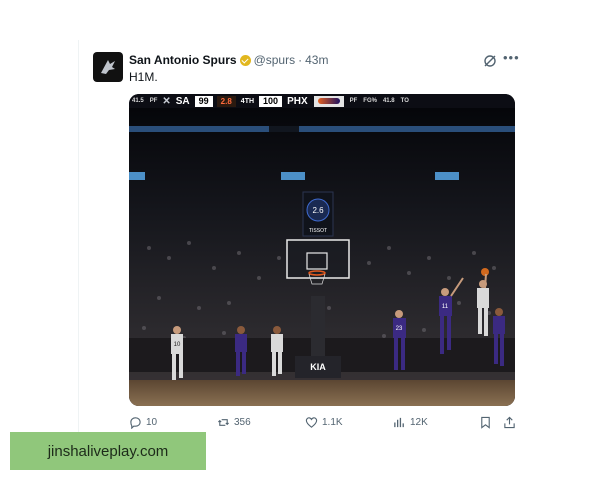  I want to click on views-count: 12K, so click(419, 422).